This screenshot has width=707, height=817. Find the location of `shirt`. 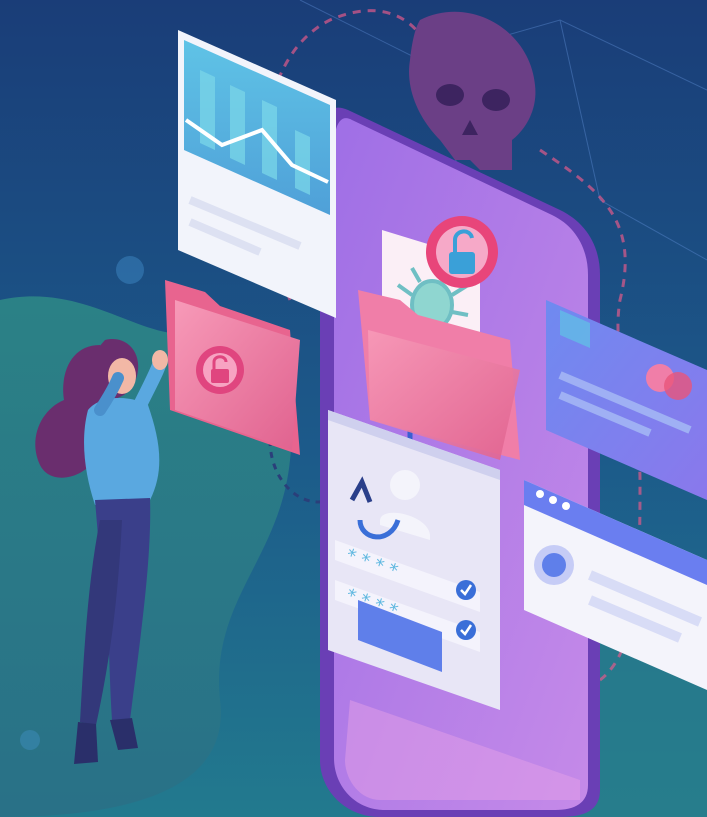

shirt is located at coordinates (122, 451).